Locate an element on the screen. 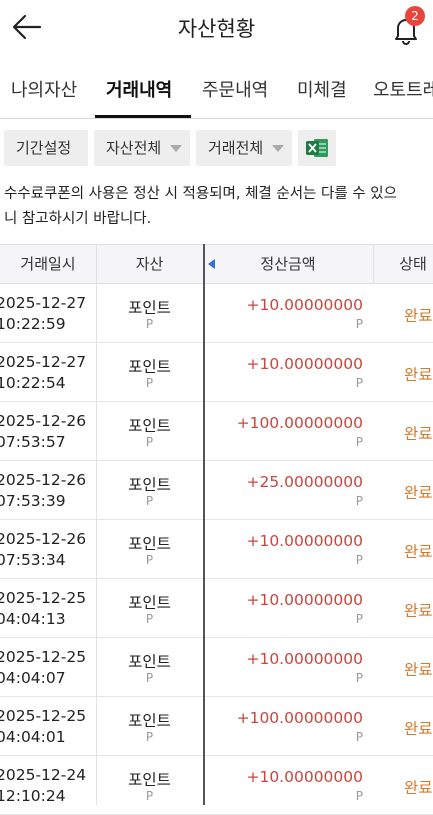  row-time: 07:53:57 is located at coordinates (33, 442).